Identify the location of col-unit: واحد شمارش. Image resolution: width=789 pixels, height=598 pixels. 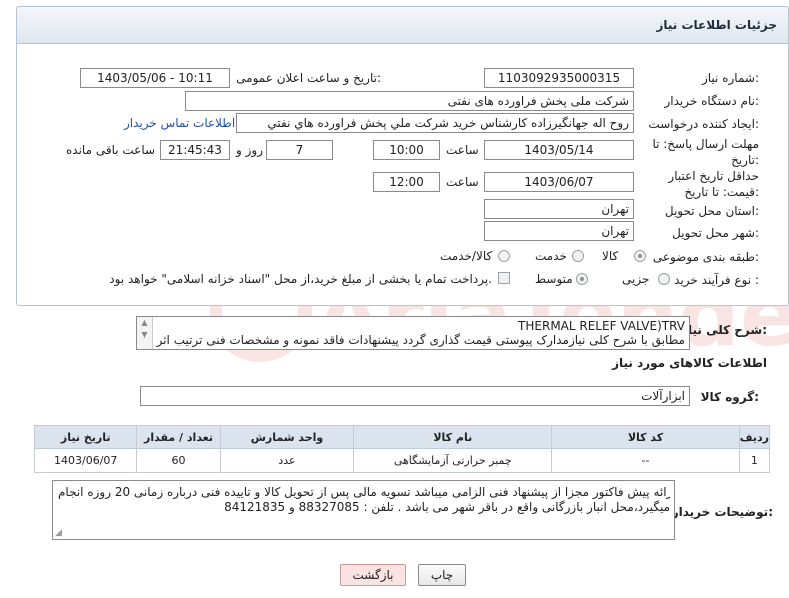
(287, 437).